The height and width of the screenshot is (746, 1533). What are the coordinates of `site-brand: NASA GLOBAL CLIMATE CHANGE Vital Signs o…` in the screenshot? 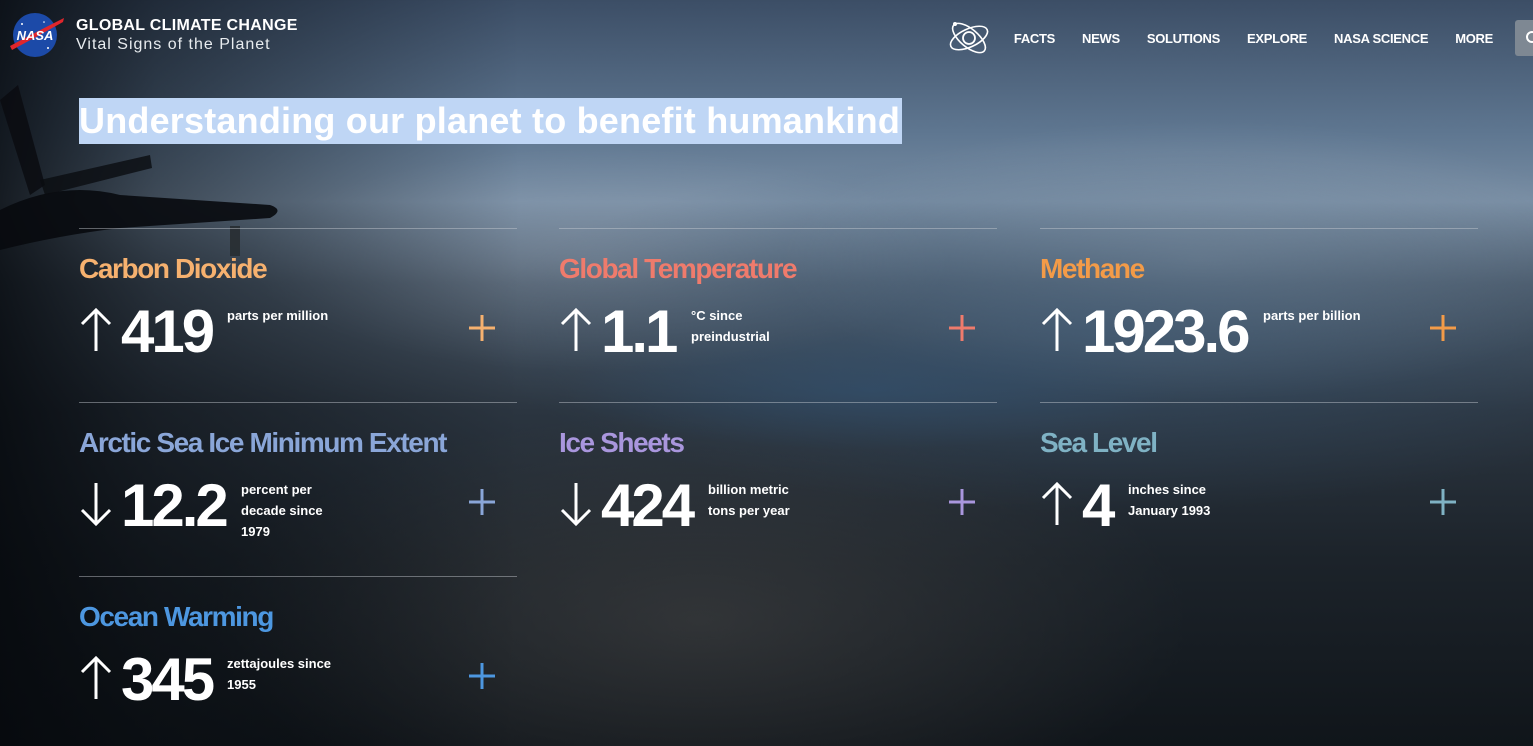 It's located at (153, 35).